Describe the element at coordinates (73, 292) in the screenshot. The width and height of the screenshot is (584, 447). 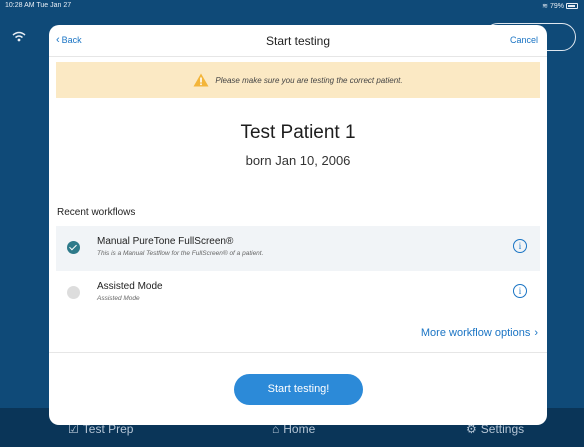
I see `workflow-radio` at that location.